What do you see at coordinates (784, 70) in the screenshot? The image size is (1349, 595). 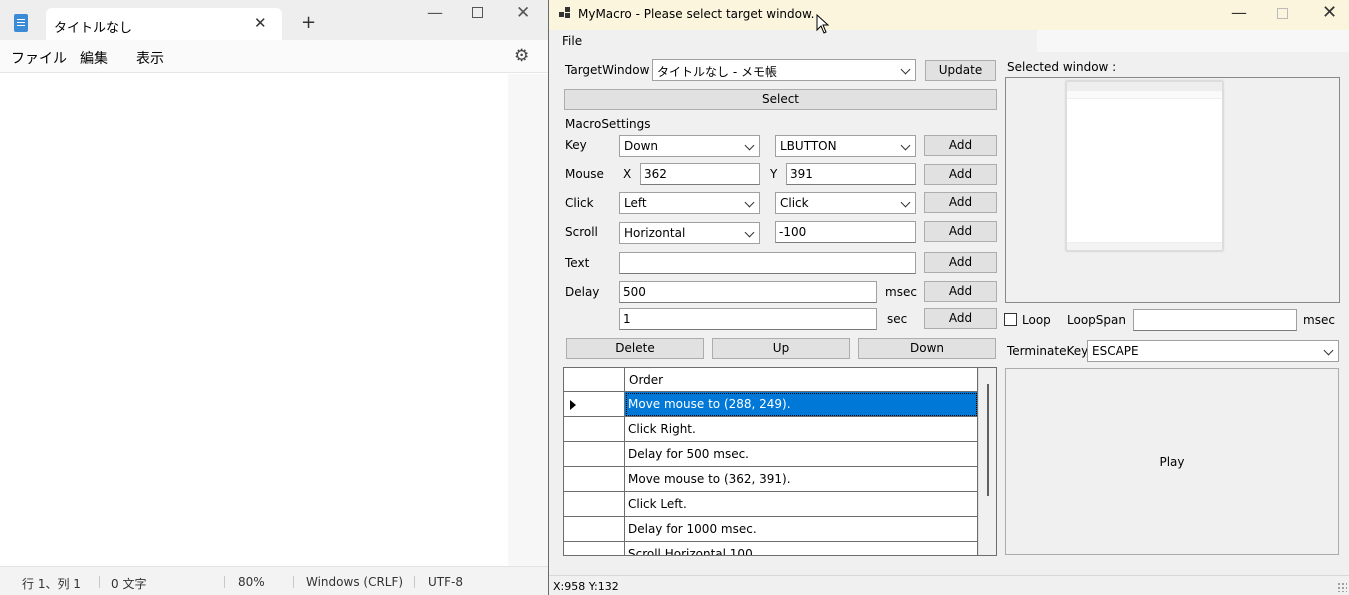 I see `target-window-combo: タイトルなし - メモ帳` at bounding box center [784, 70].